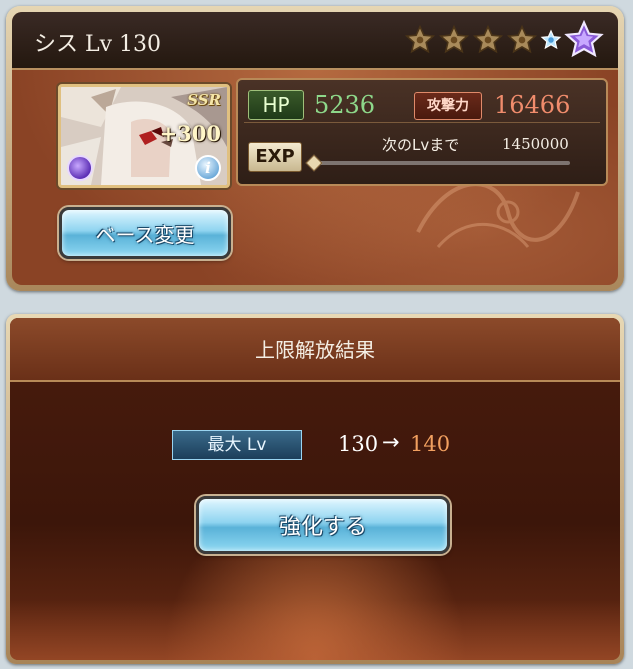  What do you see at coordinates (314, 163) in the screenshot?
I see `exp-marker-icon` at bounding box center [314, 163].